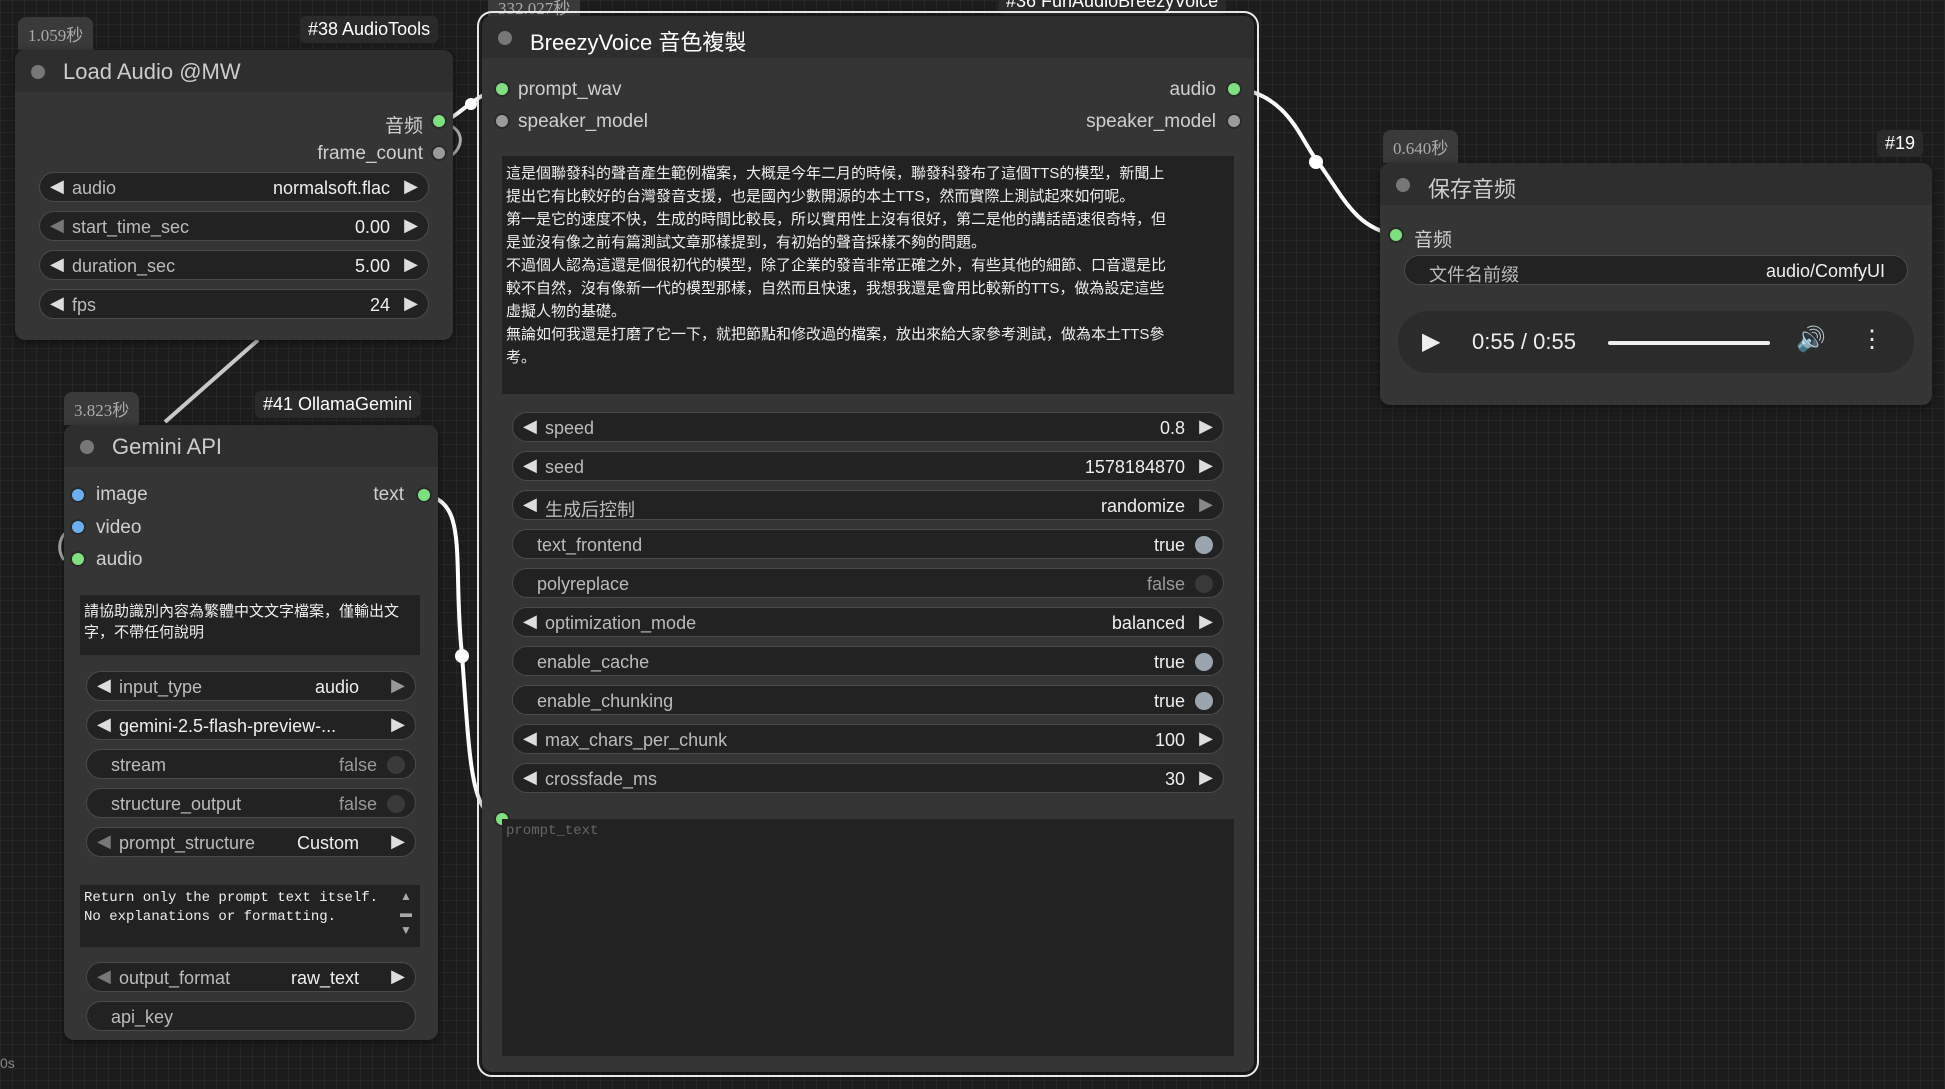  Describe the element at coordinates (868, 739) in the screenshot. I see `widget-max-chars-per-chunk: ◀ max_chars_per_chunk 100 ▶` at that location.